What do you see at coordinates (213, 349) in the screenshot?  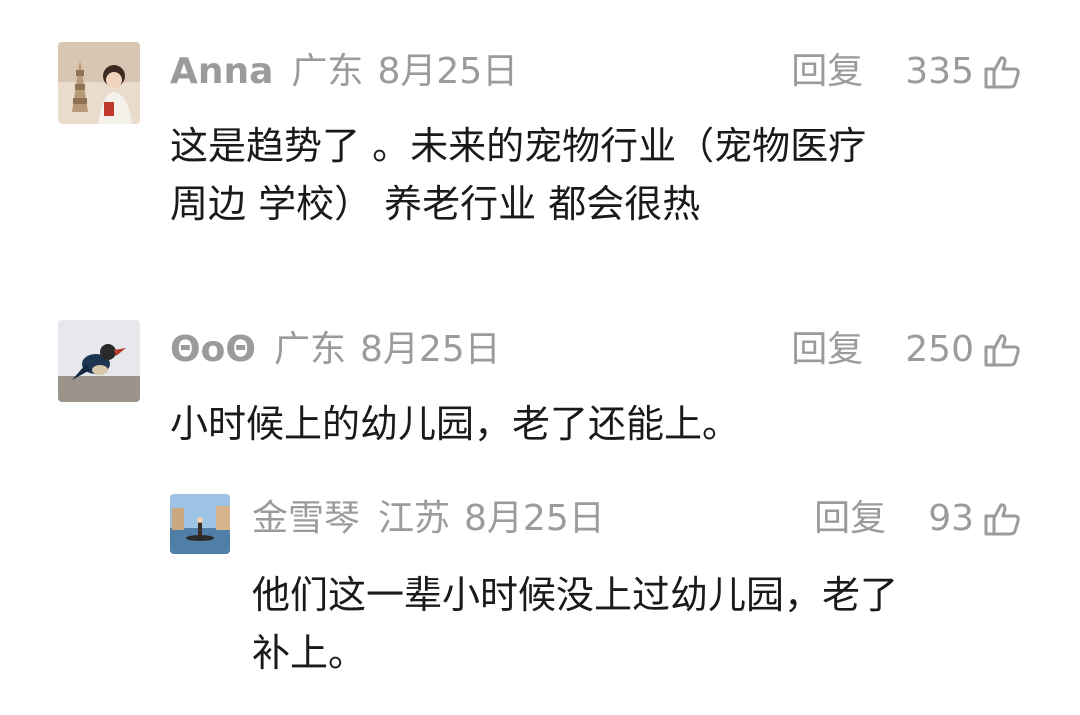 I see `username: ΘοΘ` at bounding box center [213, 349].